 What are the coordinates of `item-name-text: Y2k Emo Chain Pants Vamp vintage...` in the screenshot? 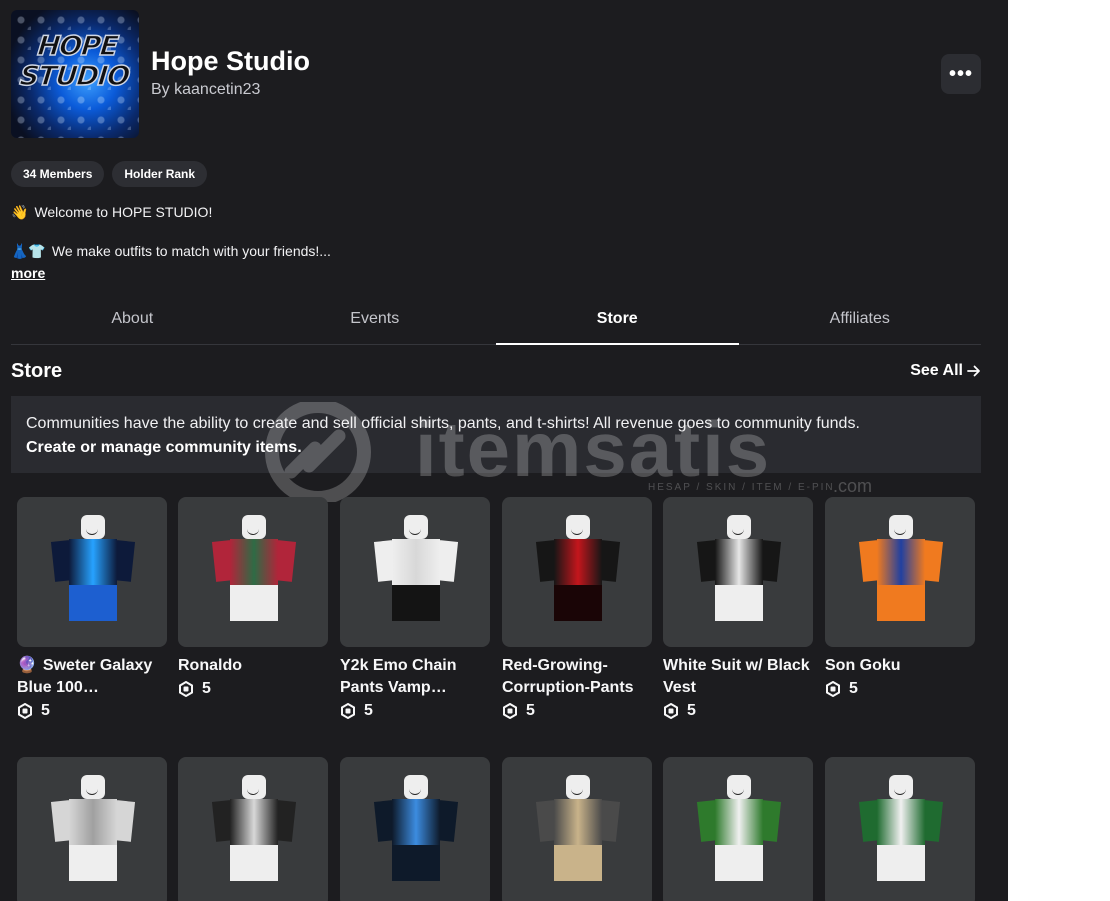 It's located at (398, 676).